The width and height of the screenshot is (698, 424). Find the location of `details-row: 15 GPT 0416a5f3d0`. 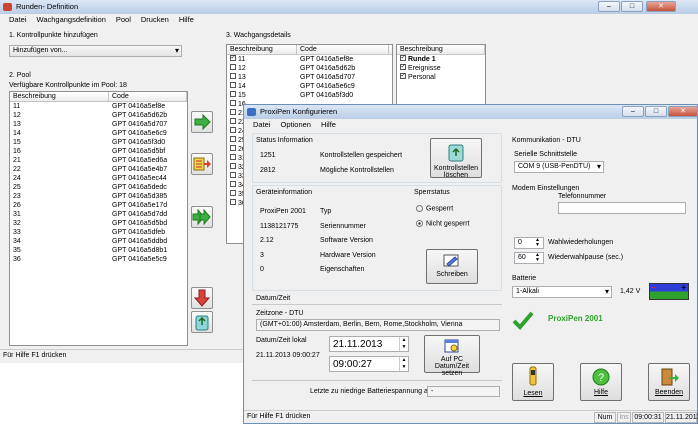

details-row: 15 GPT 0416a5f3d0 is located at coordinates (309, 95).